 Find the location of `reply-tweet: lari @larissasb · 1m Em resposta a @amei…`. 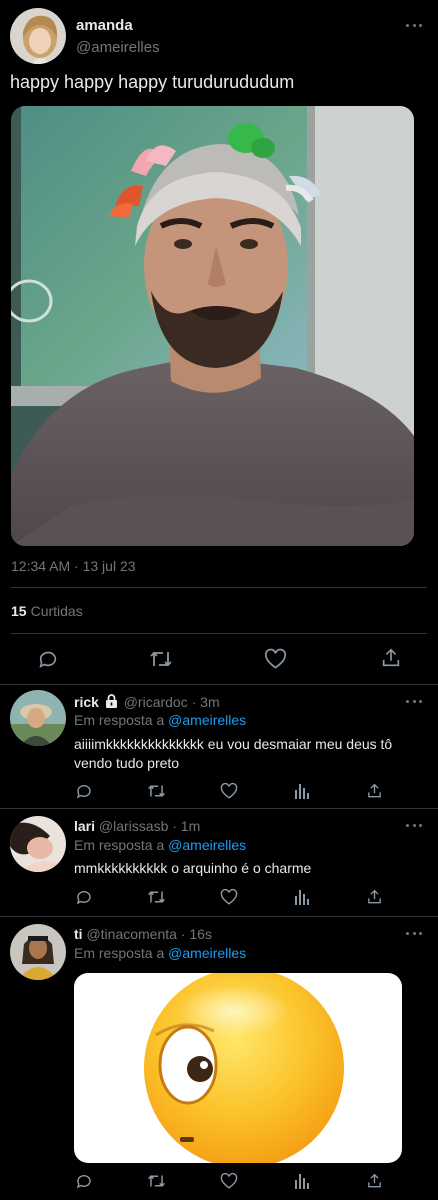

reply-tweet: lari @larissasb · 1m Em resposta a @amei… is located at coordinates (219, 862).